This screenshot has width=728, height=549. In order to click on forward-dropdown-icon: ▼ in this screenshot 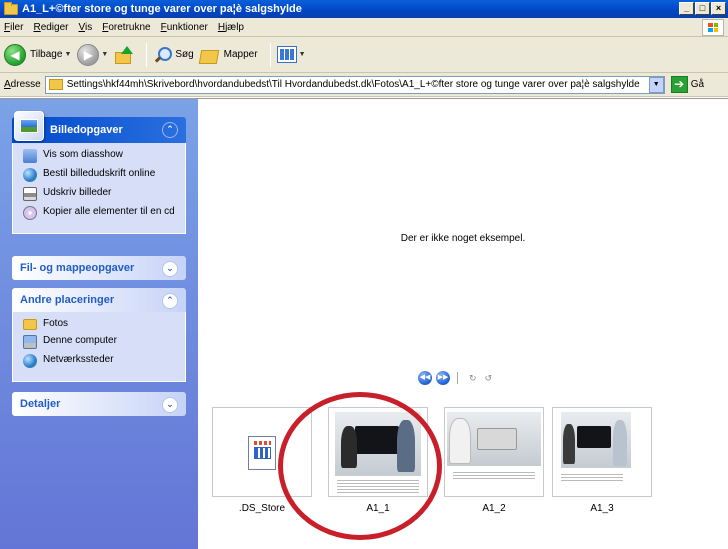, I will do `click(104, 54)`.